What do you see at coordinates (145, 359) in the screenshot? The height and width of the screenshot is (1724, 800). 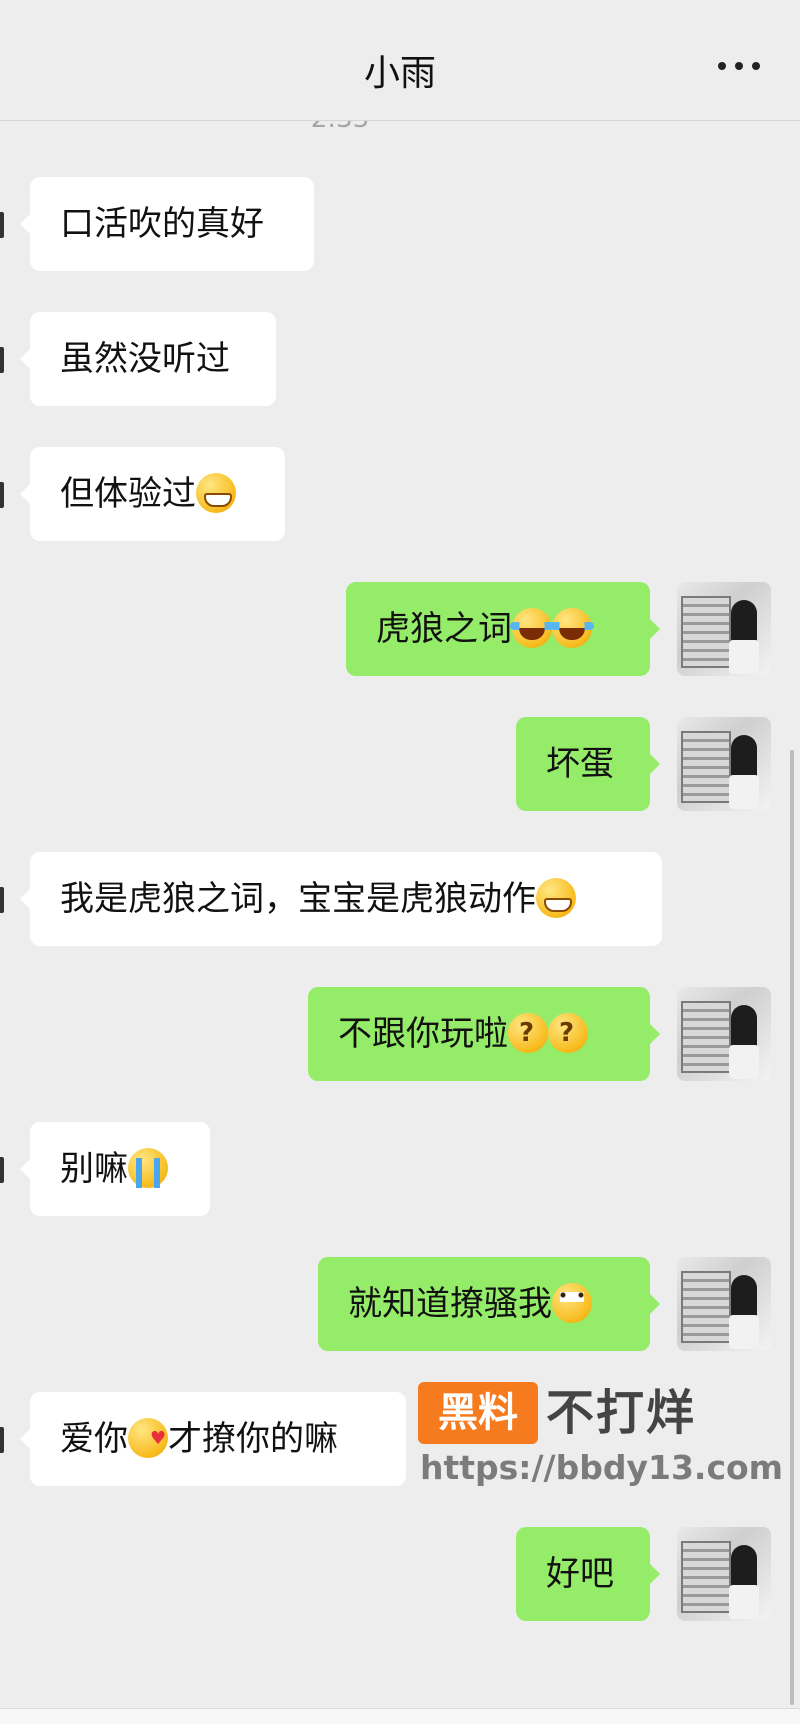 I see `message-text: 虽然没听过` at bounding box center [145, 359].